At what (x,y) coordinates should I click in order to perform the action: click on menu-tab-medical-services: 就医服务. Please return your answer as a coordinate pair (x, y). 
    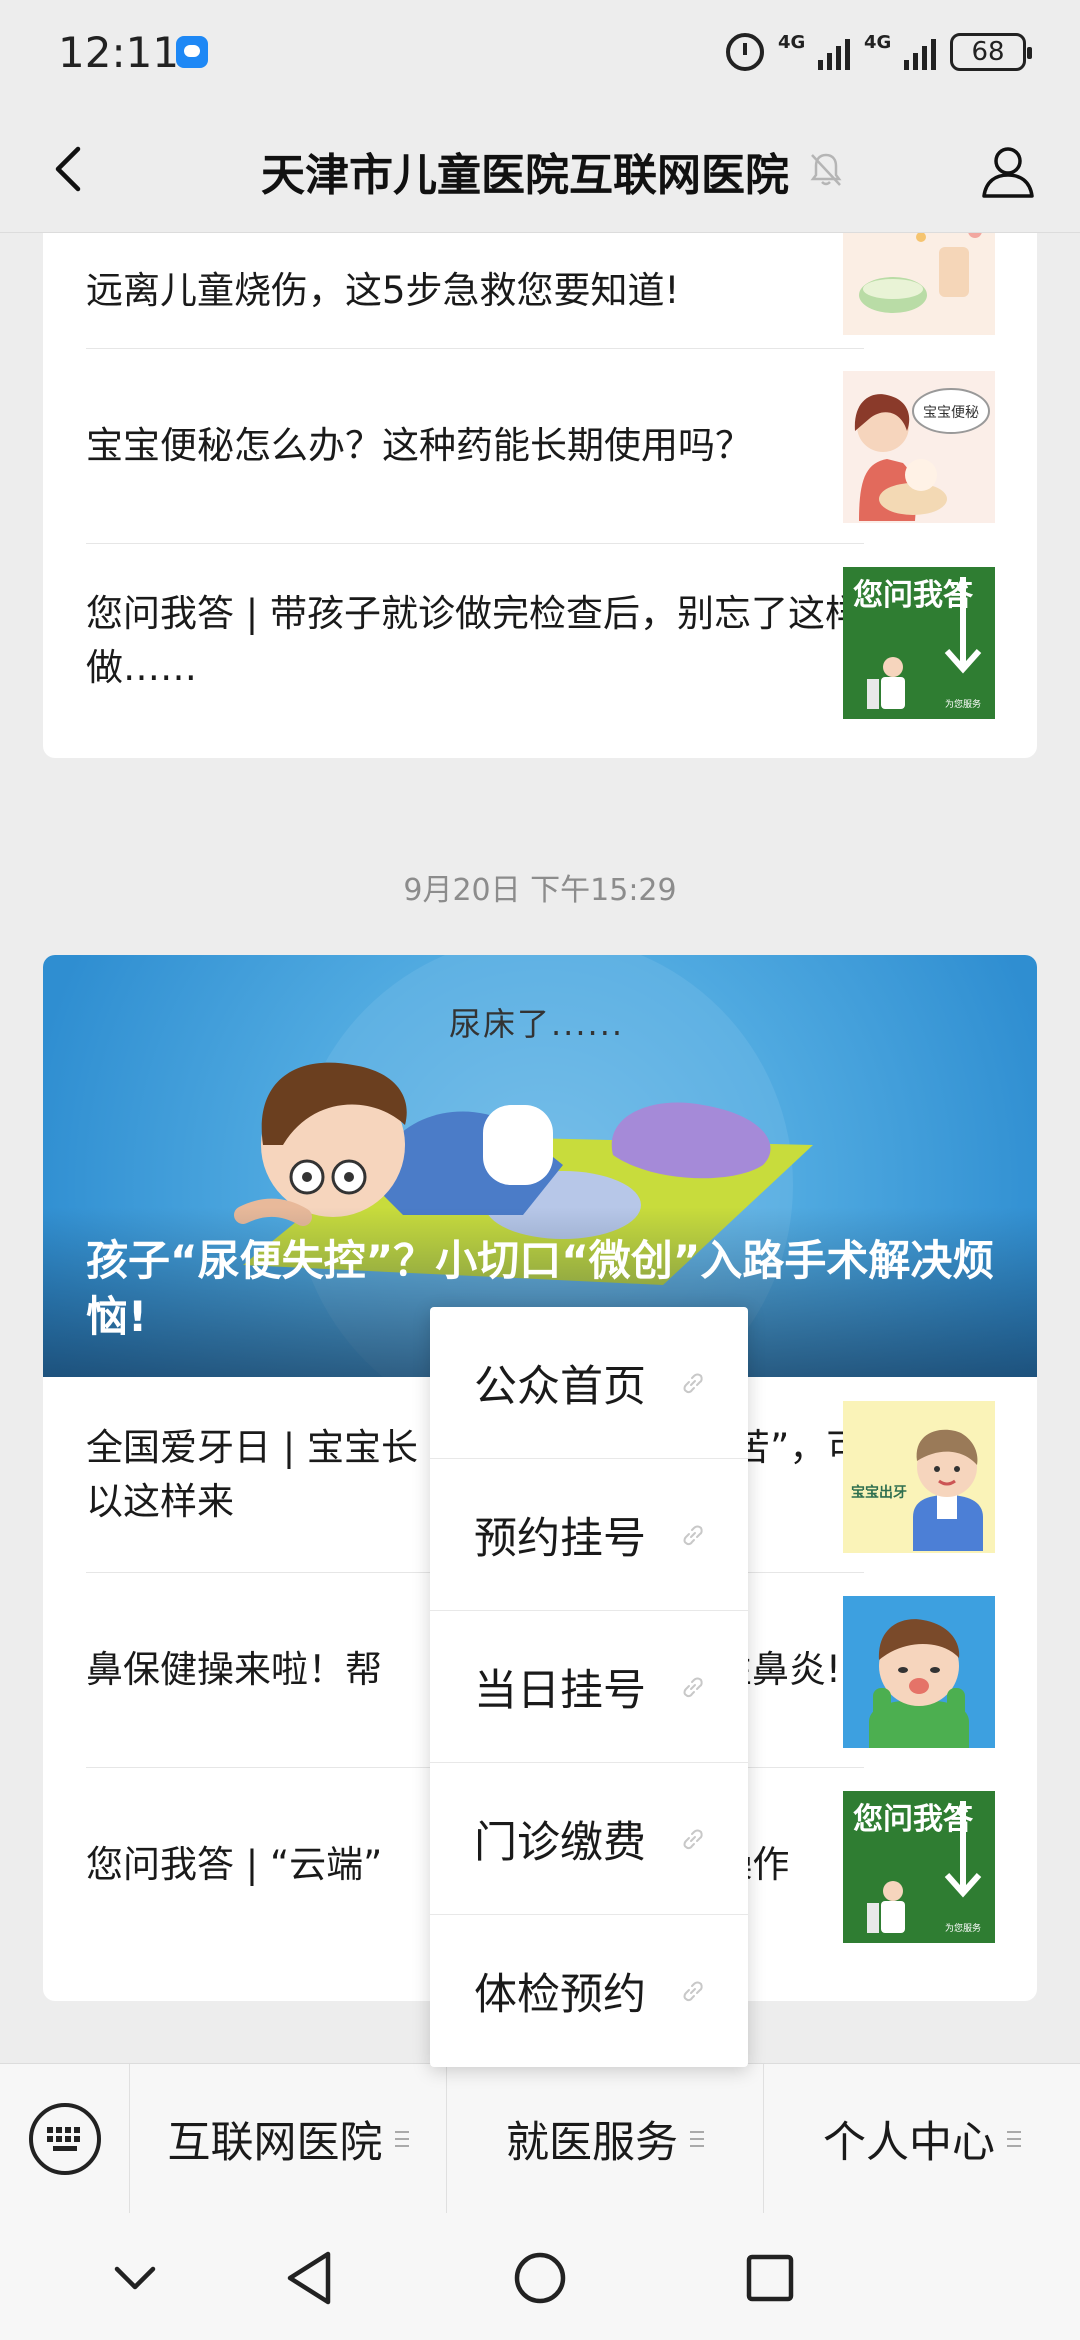
    Looking at the image, I should click on (605, 2138).